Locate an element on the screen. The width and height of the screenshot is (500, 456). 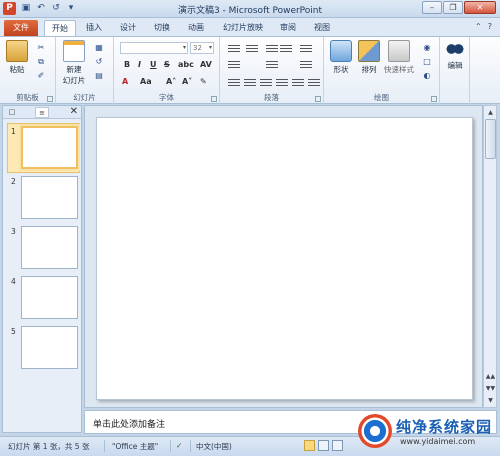
distribute-icon is located at coordinates (298, 82).